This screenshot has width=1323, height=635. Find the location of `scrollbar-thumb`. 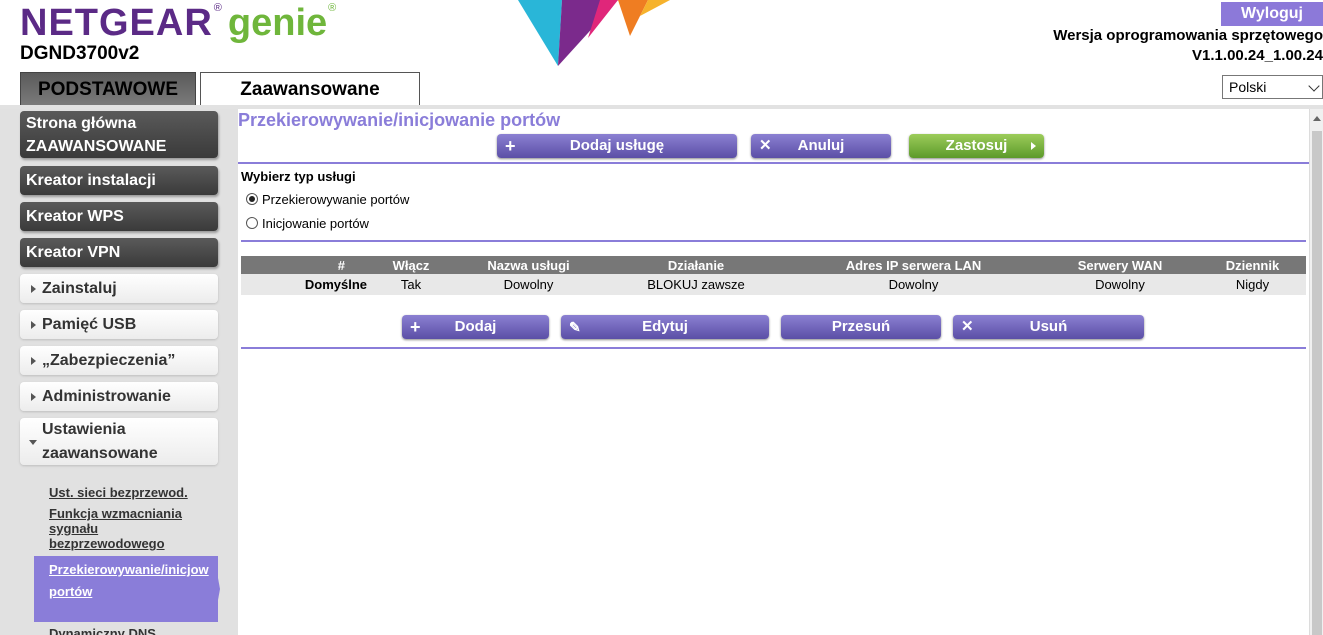

scrollbar-thumb is located at coordinates (1317, 383).